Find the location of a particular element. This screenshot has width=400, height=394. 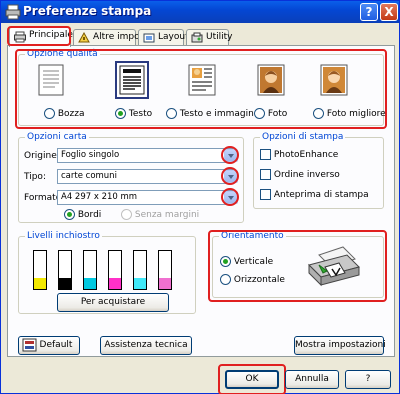

quality-option-photo: Foto is located at coordinates (270, 113).